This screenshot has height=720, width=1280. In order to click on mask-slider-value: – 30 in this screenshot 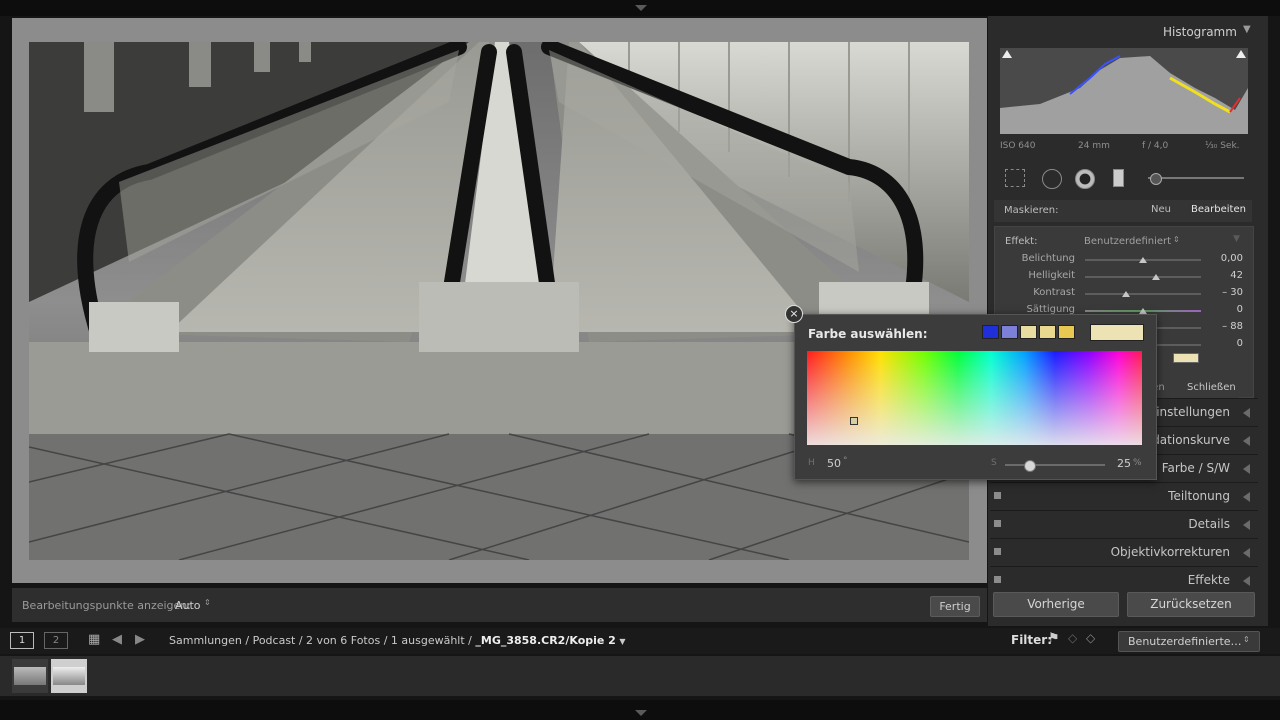, I will do `click(1225, 292)`.